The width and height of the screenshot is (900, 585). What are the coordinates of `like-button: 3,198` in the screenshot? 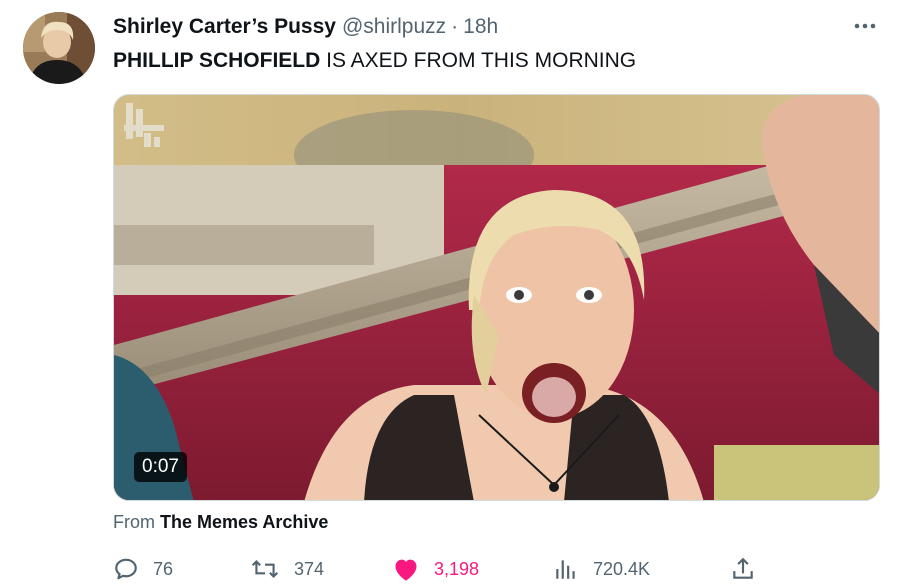 It's located at (435, 569).